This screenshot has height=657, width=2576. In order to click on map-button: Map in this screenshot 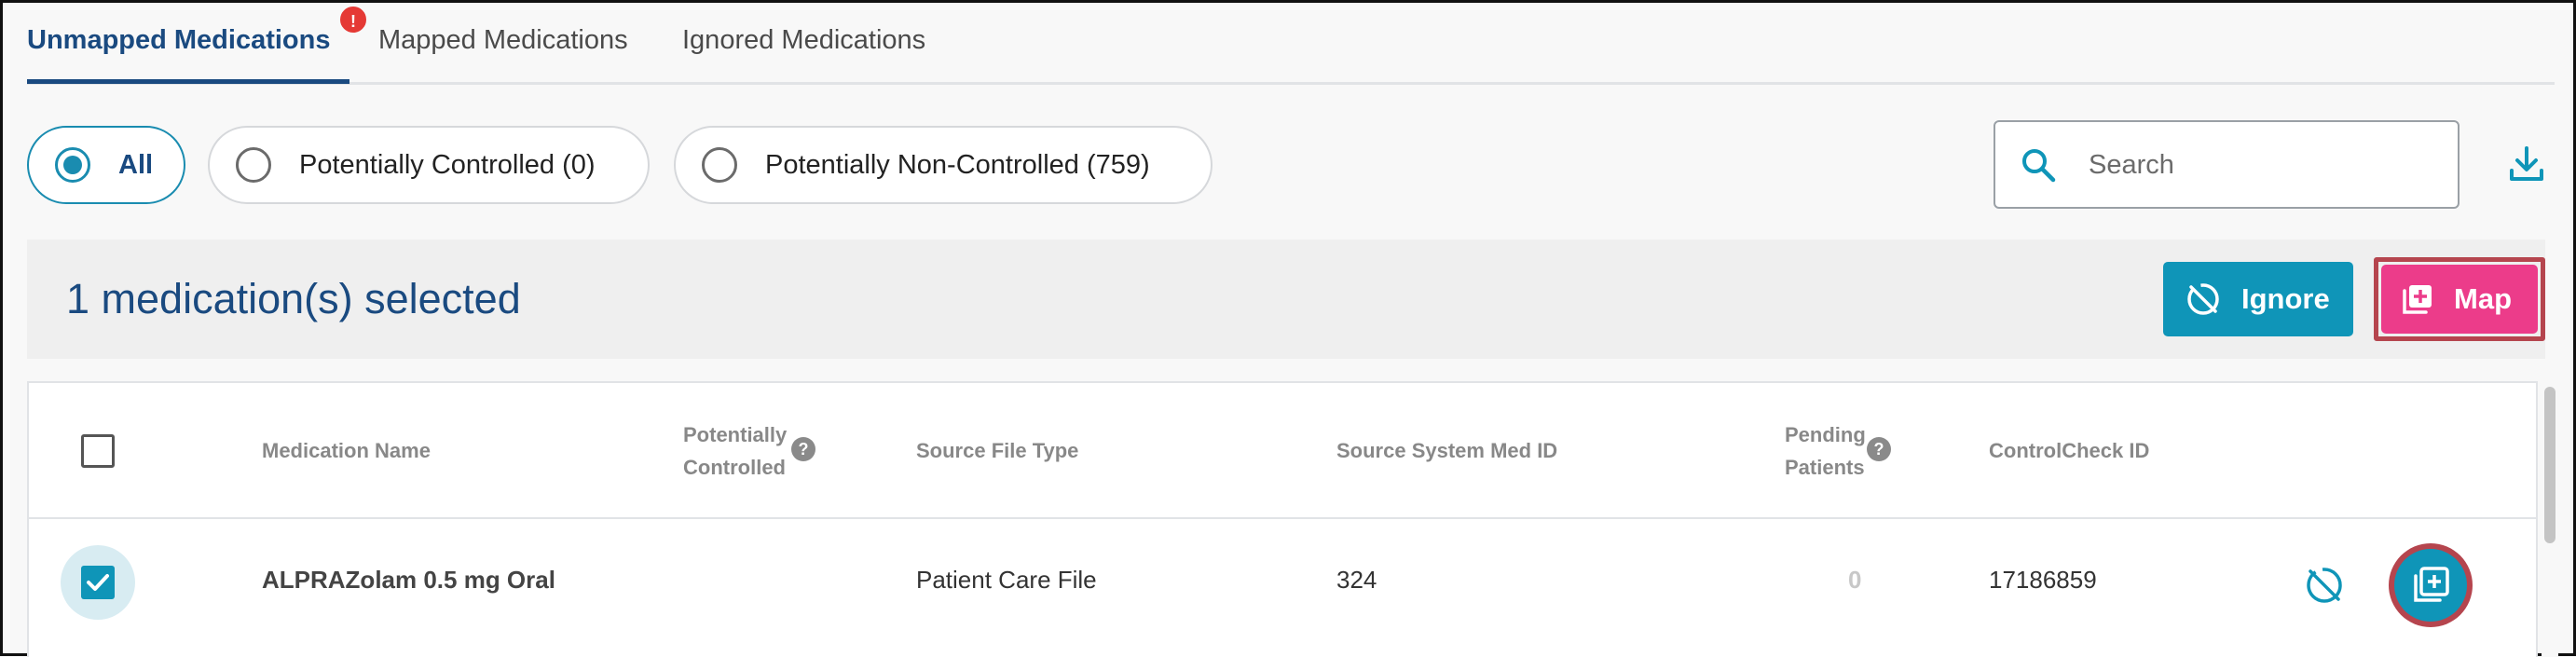, I will do `click(2459, 299)`.